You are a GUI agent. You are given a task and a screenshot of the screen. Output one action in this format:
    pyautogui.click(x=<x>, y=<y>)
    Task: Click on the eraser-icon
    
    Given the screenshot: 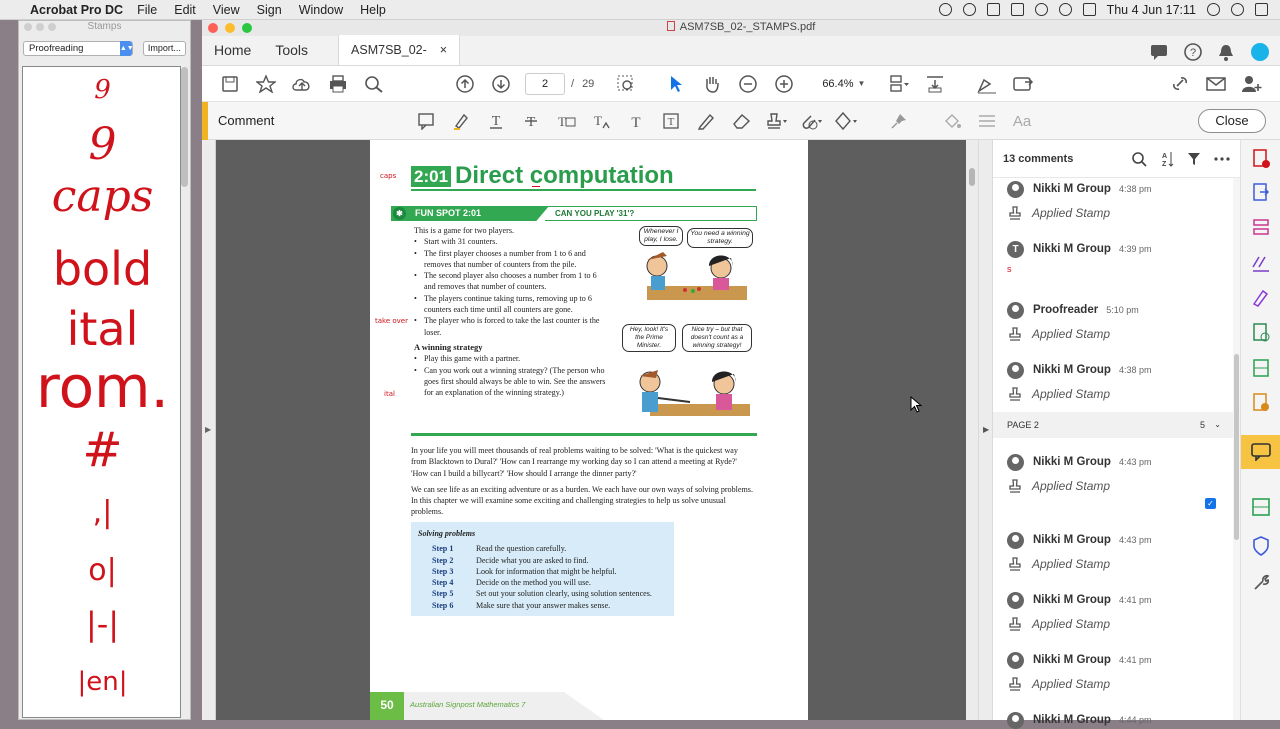 What is the action you would take?
    pyautogui.click(x=740, y=121)
    